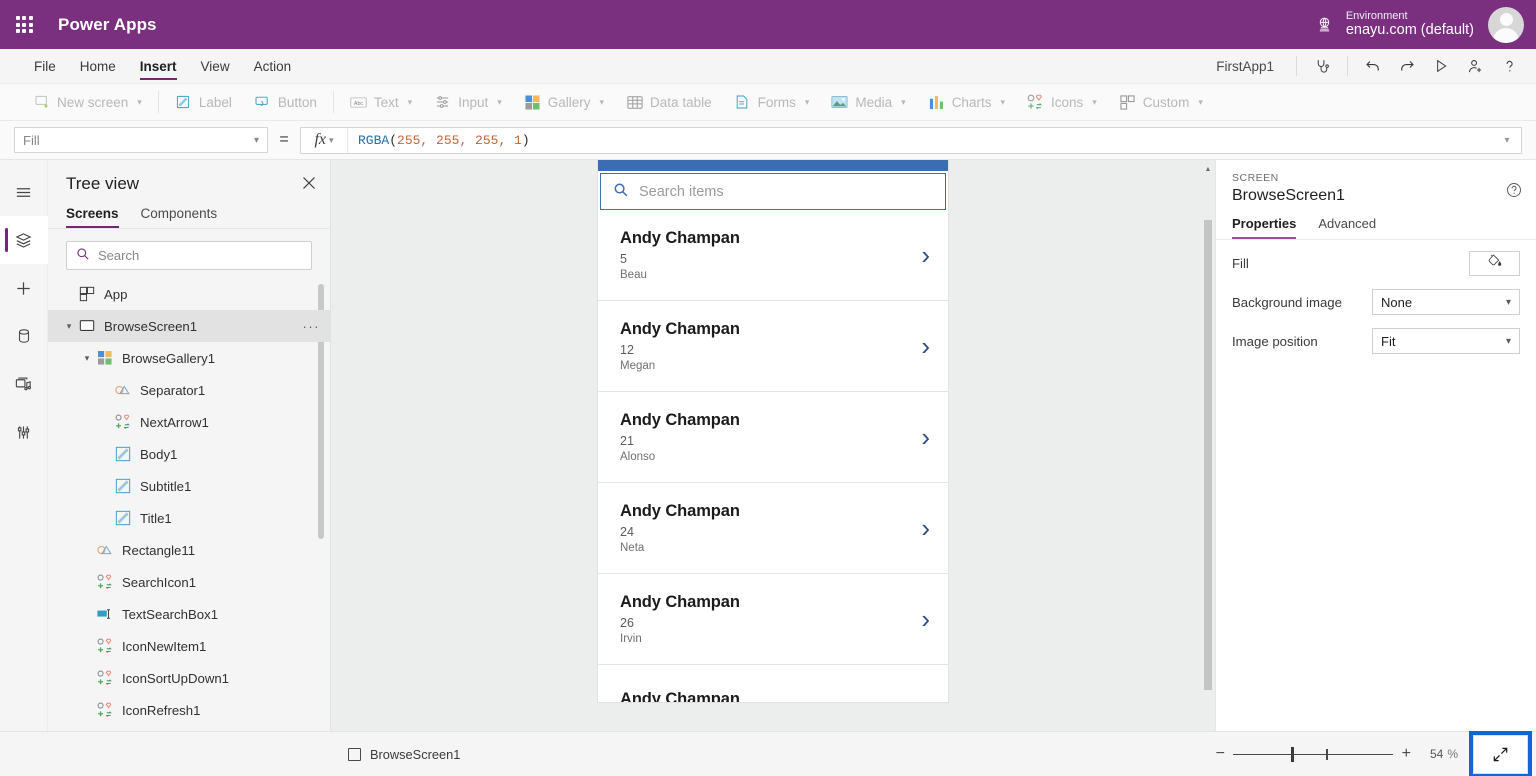  What do you see at coordinates (773, 437) in the screenshot?
I see `gallery-item: Andy Champan 21 Alonso ›` at bounding box center [773, 437].